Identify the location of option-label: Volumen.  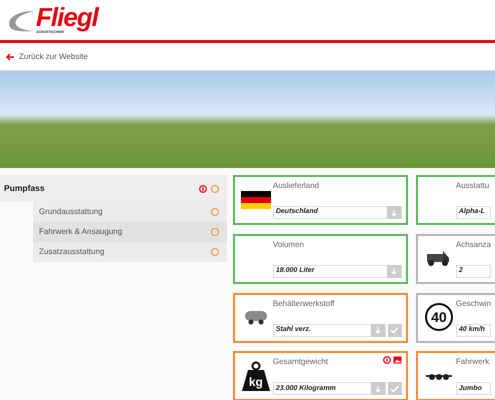
(288, 244).